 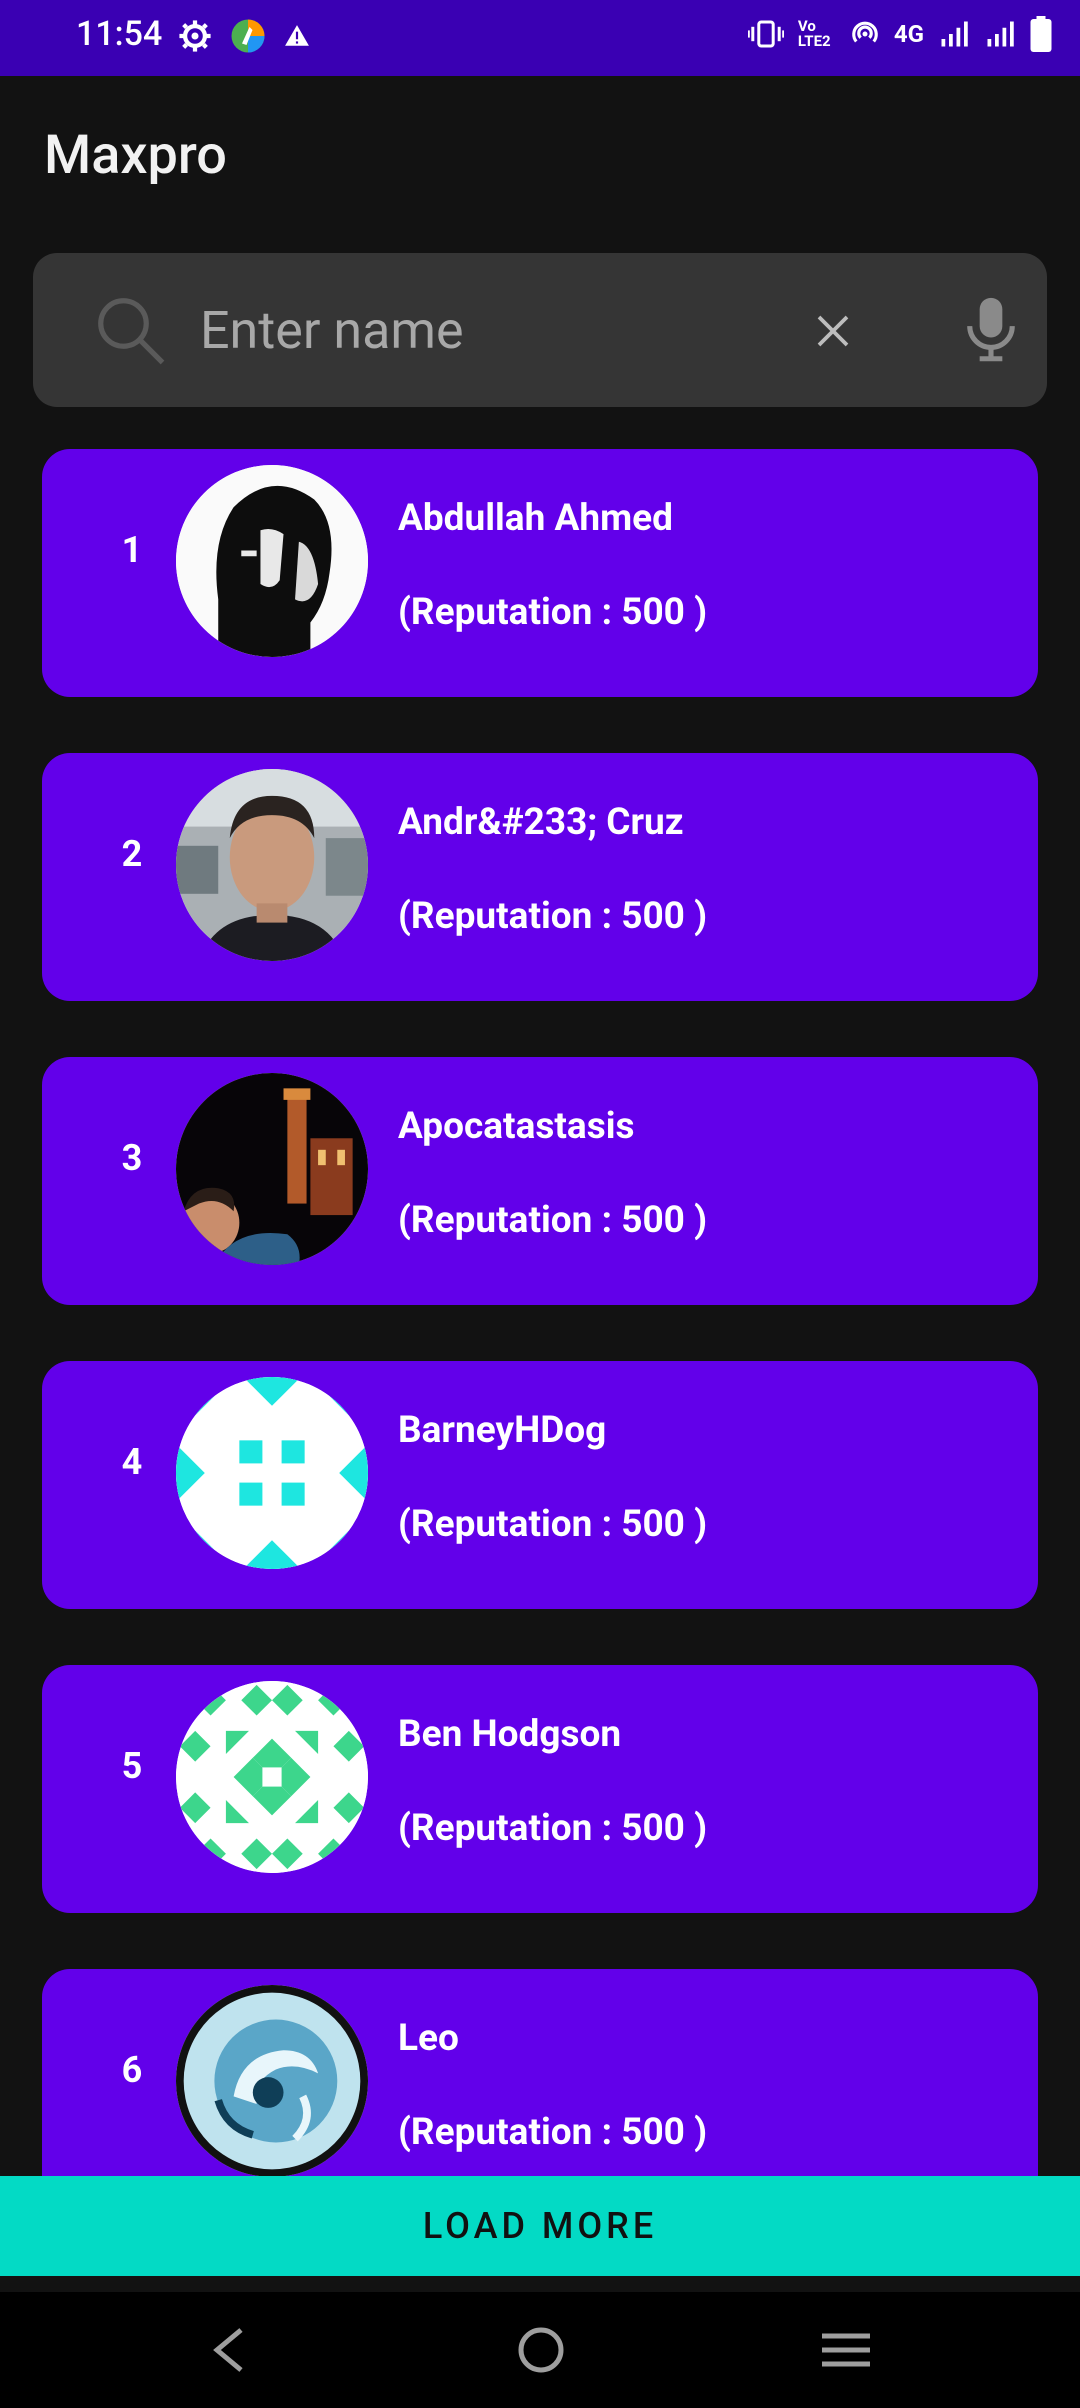 I want to click on volte-icon: Vo LTE2, so click(x=814, y=33).